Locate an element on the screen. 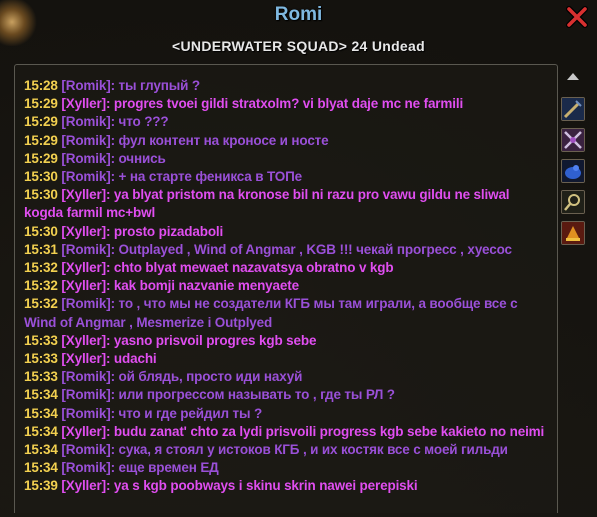 The image size is (597, 517). window-subtitle: <UNDERWATER SQUAD> 24 Undead is located at coordinates (298, 46).